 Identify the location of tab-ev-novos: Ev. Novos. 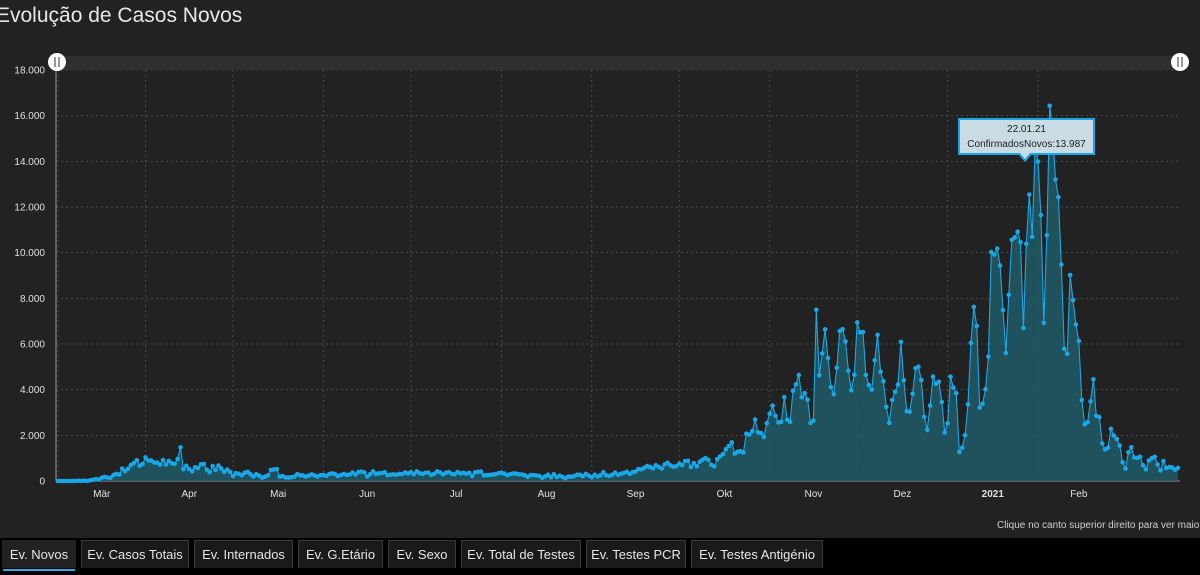
(39, 555).